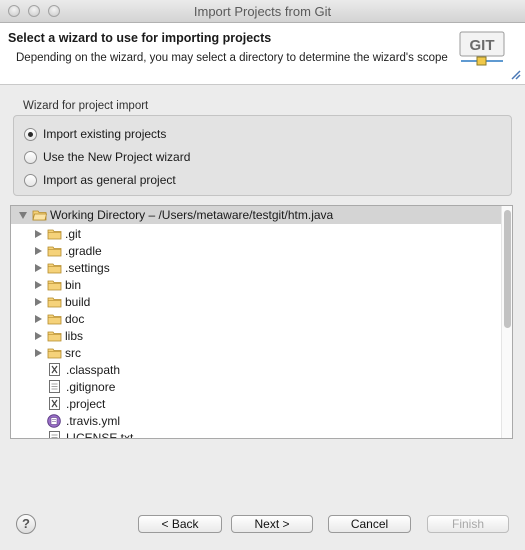 This screenshot has height=550, width=525. Describe the element at coordinates (86, 106) in the screenshot. I see `wizard-group-label: Wizard for project import` at that location.